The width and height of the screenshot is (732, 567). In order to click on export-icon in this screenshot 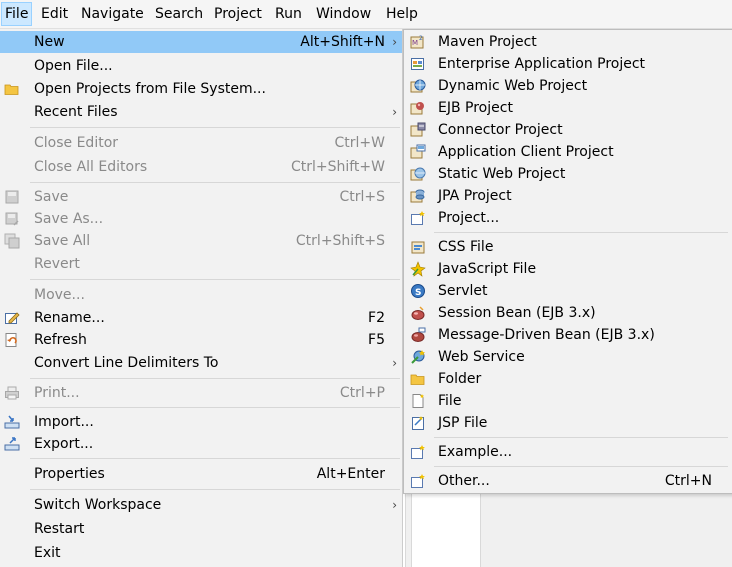, I will do `click(12, 444)`.